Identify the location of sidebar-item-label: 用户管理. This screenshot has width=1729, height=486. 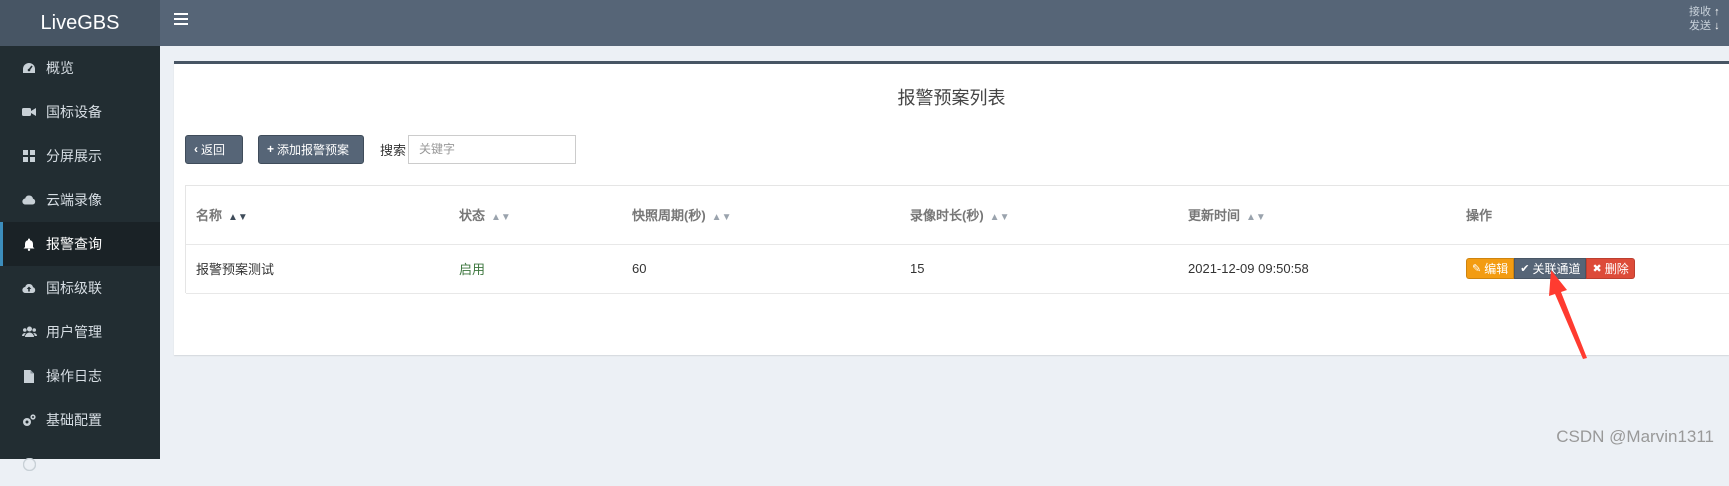
(74, 332).